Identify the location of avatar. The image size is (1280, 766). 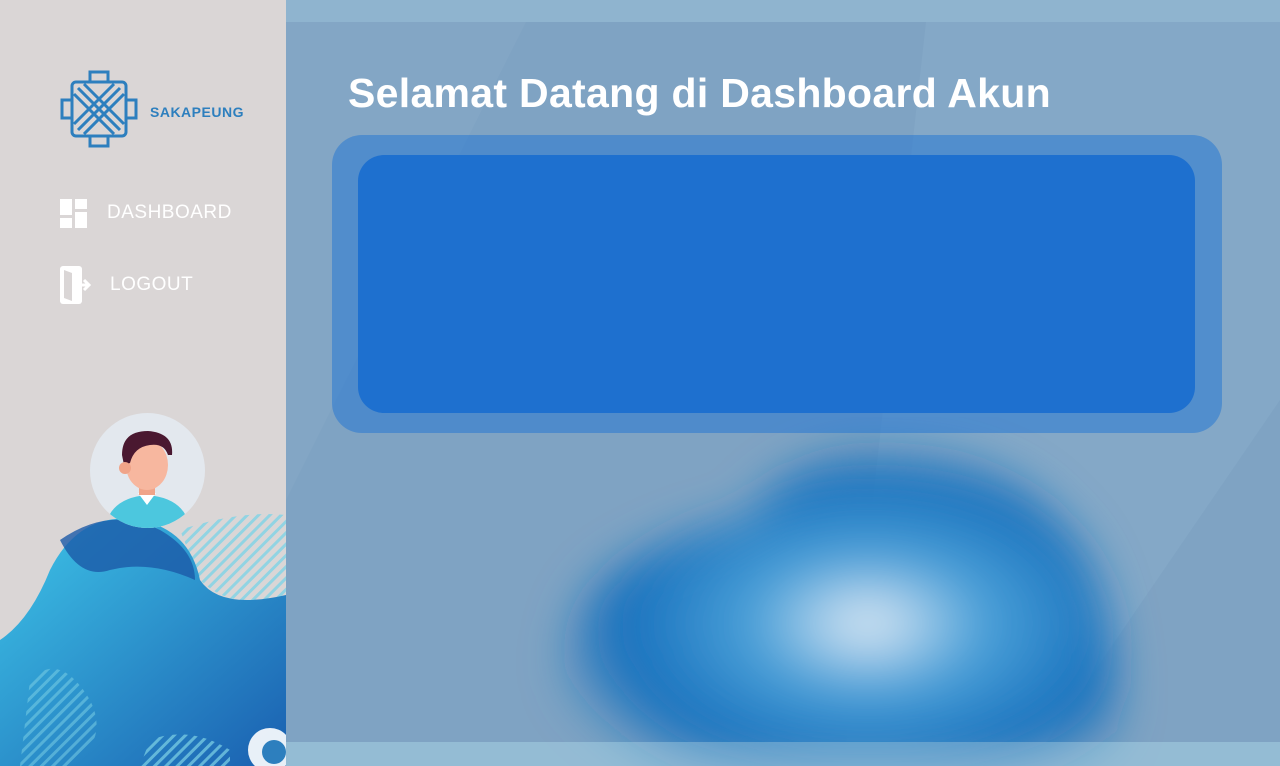
(147, 470).